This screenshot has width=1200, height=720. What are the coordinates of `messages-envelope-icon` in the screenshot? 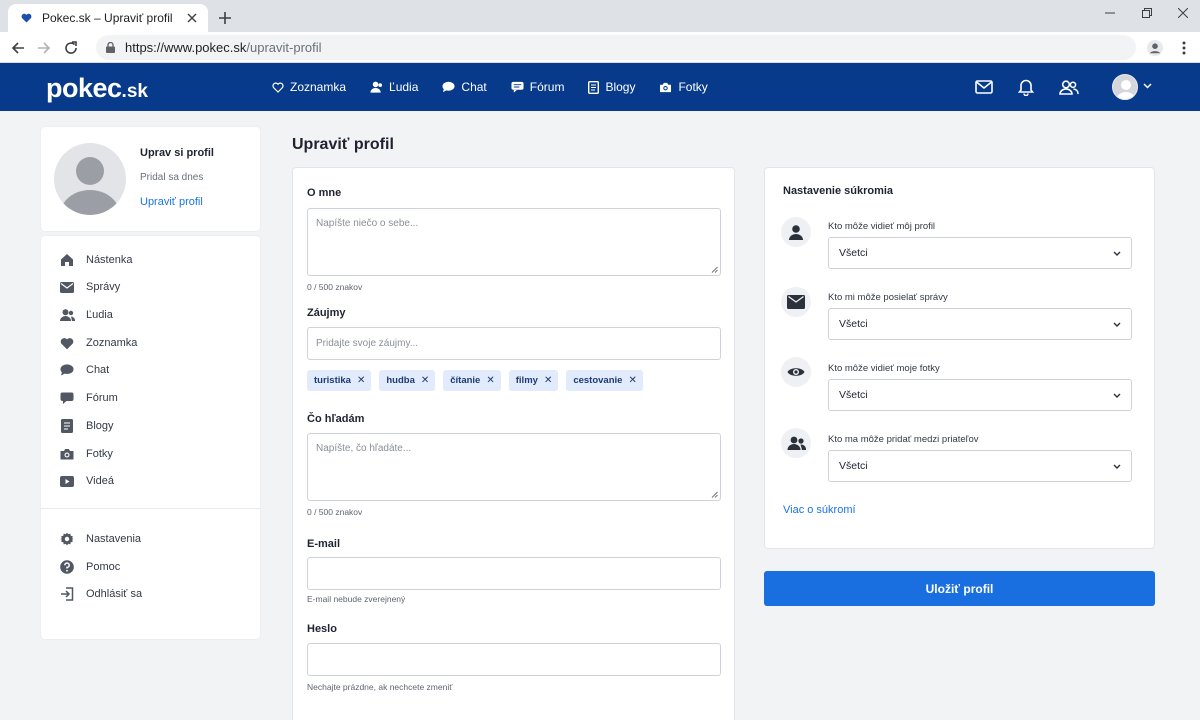 It's located at (984, 87).